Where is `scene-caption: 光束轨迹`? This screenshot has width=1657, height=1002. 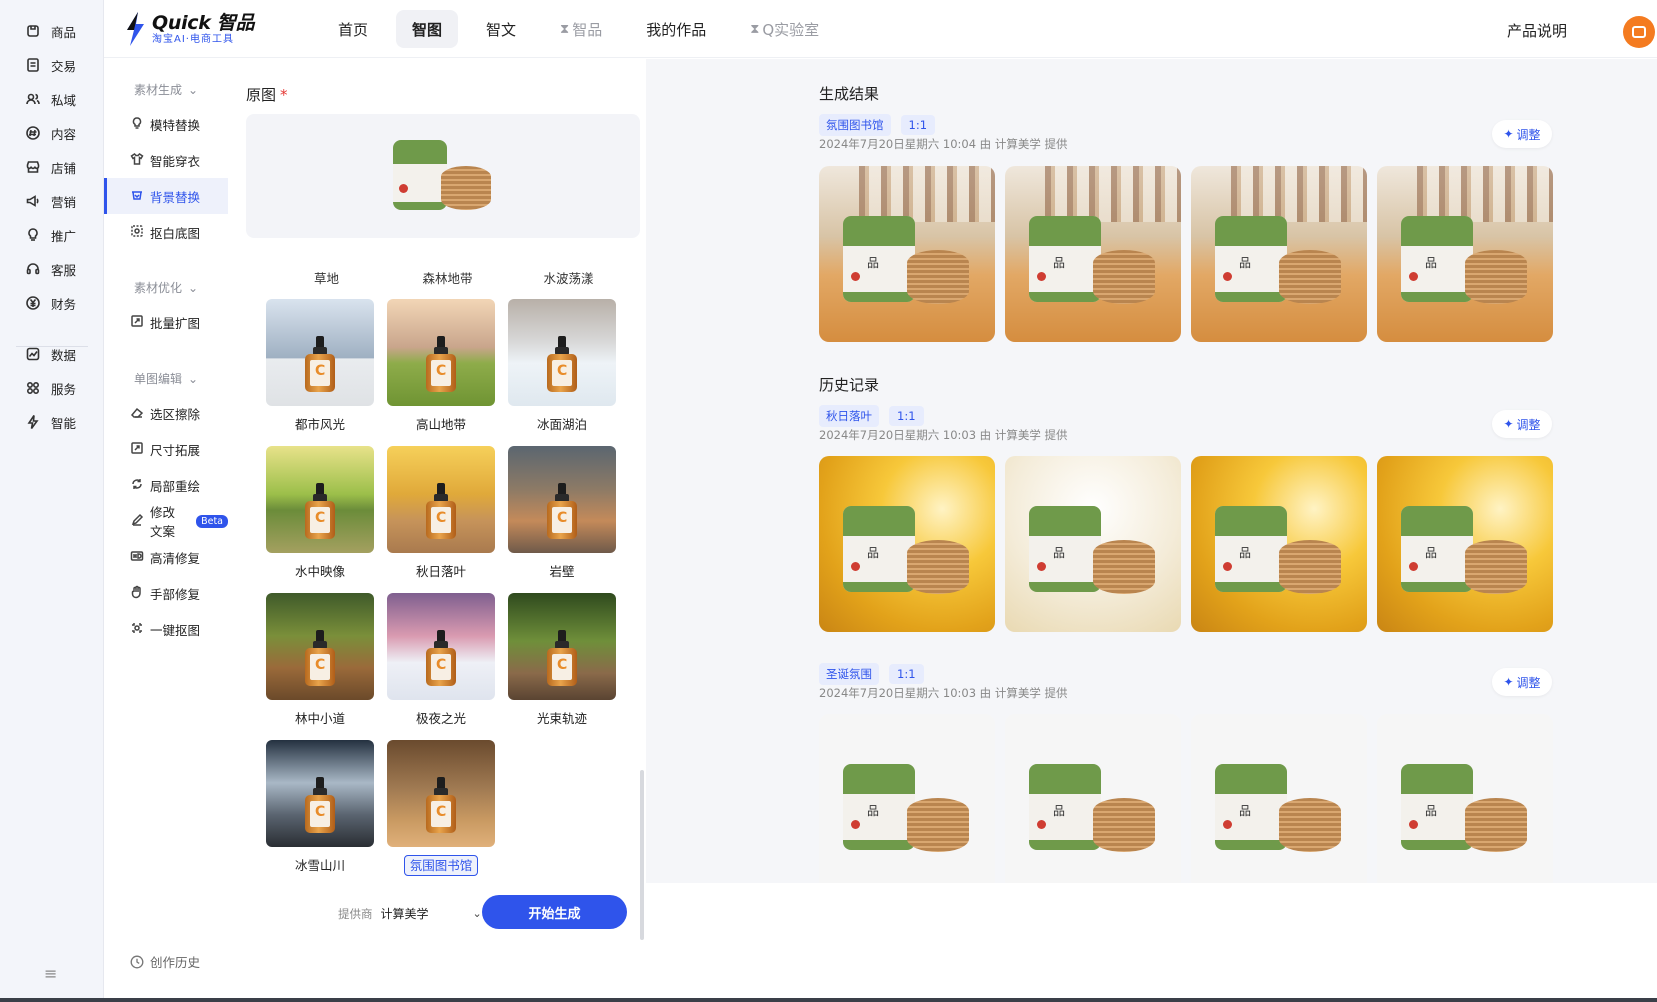 scene-caption: 光束轨迹 is located at coordinates (562, 717).